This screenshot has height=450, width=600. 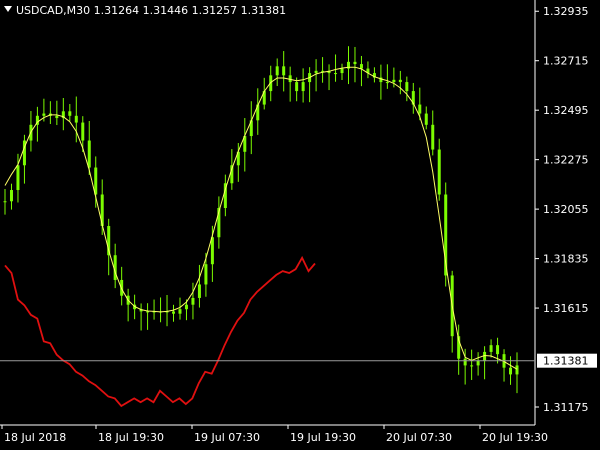 I want to click on y-tick-label: 1.32715, so click(x=566, y=61).